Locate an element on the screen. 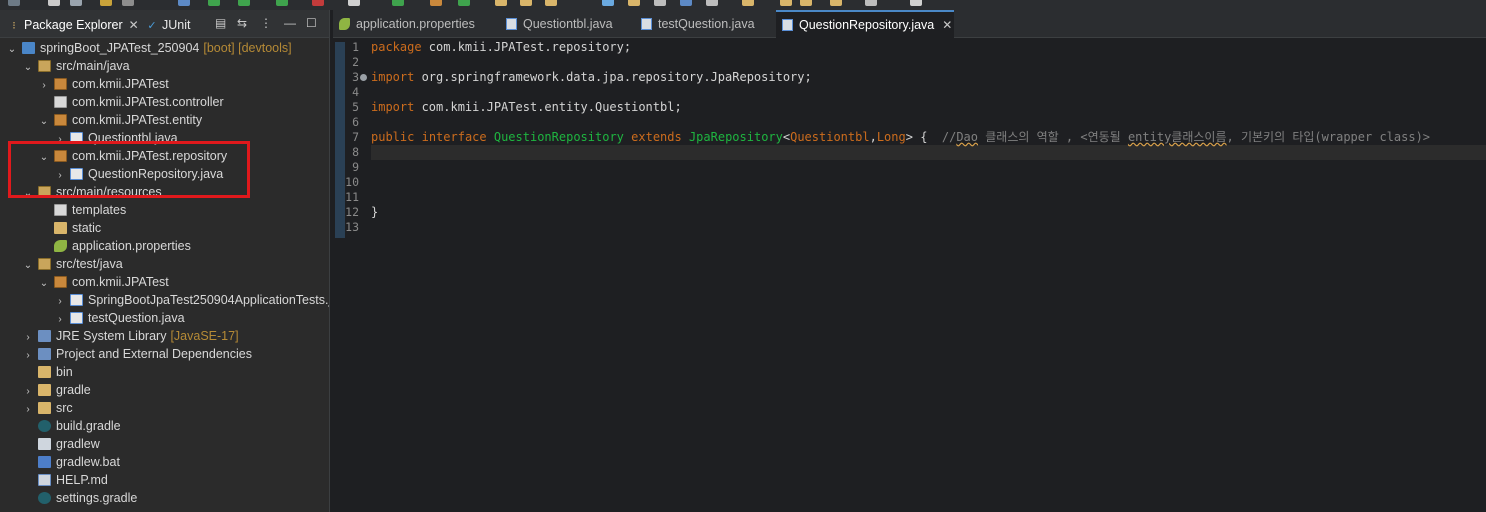 Image resolution: width=1486 pixels, height=512 pixels. tree-item-src-main-java: ⌄ src/main/java is located at coordinates (76, 66).